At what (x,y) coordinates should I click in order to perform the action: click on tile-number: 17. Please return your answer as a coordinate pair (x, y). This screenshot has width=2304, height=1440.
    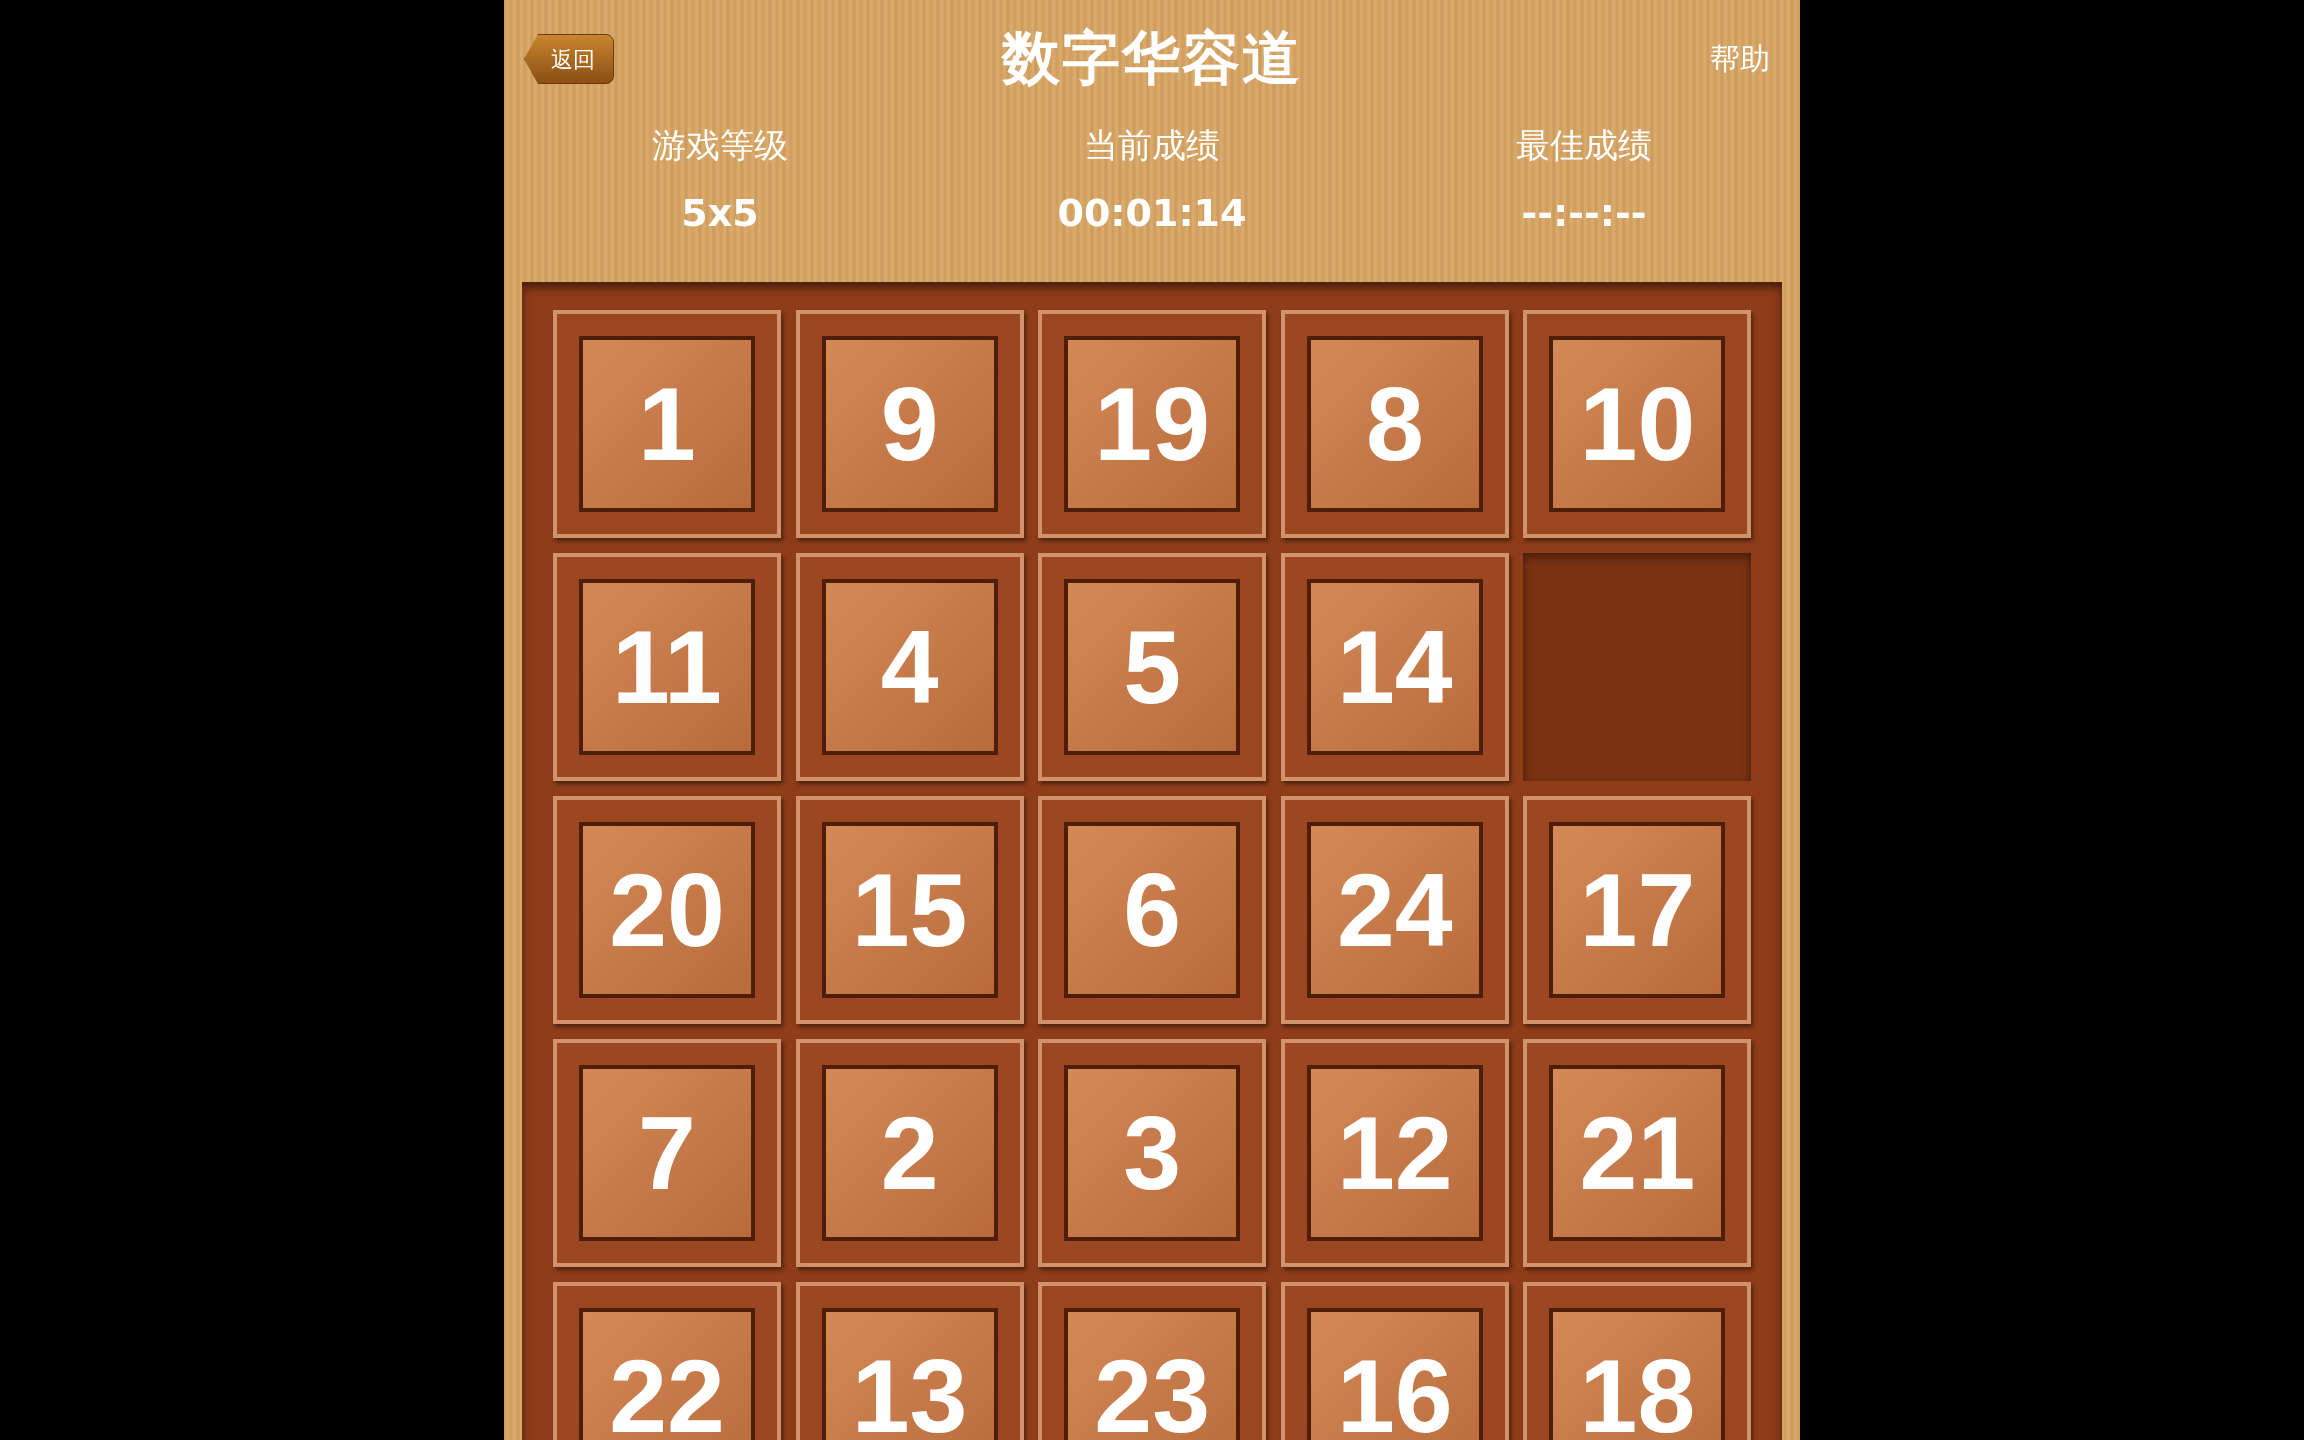
    Looking at the image, I should click on (1637, 910).